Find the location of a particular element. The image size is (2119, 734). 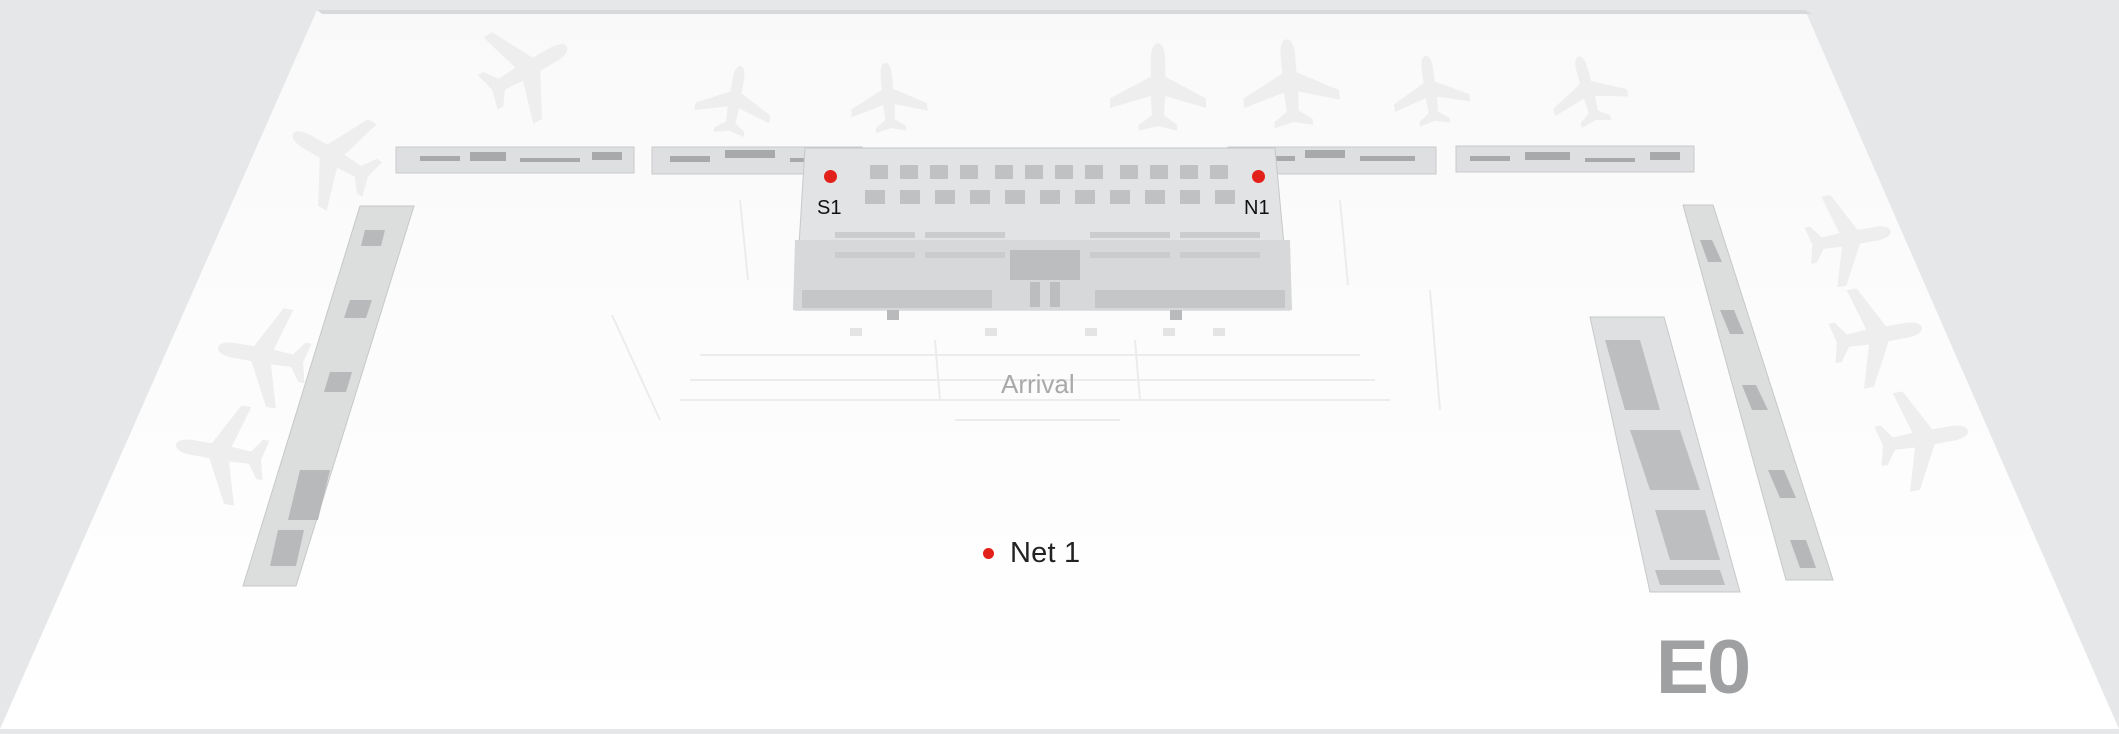

legend-item-net1: Net 1 is located at coordinates (1045, 553).